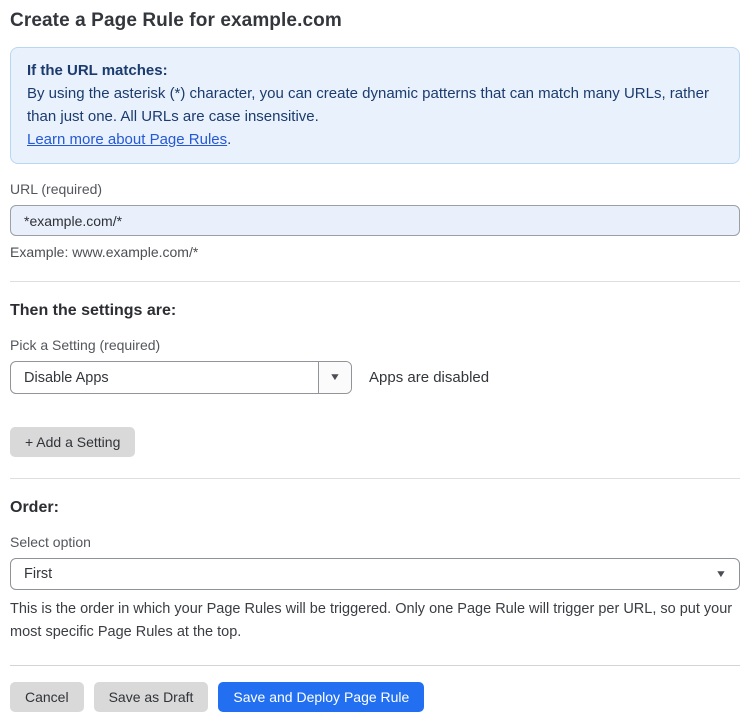  I want to click on info-link-line: Learn more about Page Rules., so click(375, 139).